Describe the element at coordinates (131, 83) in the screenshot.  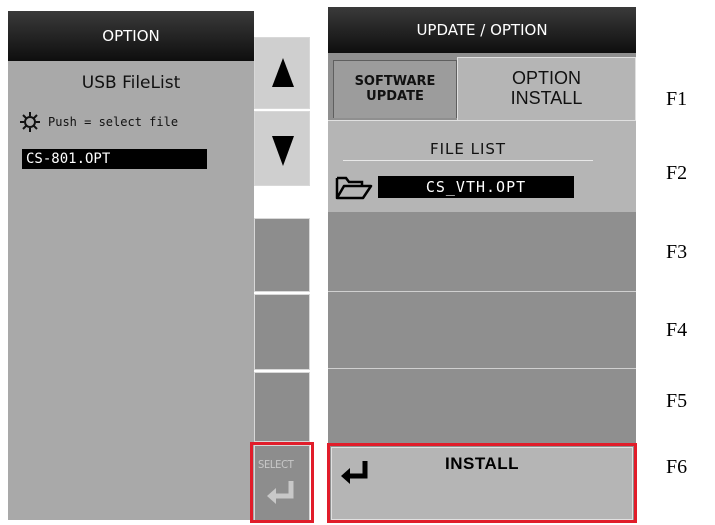
I see `usb-filelist-title: USB FileList` at that location.